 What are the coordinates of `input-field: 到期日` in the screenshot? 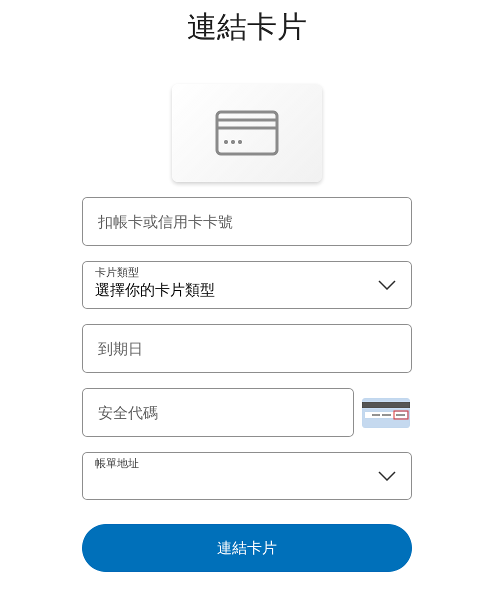 It's located at (247, 348).